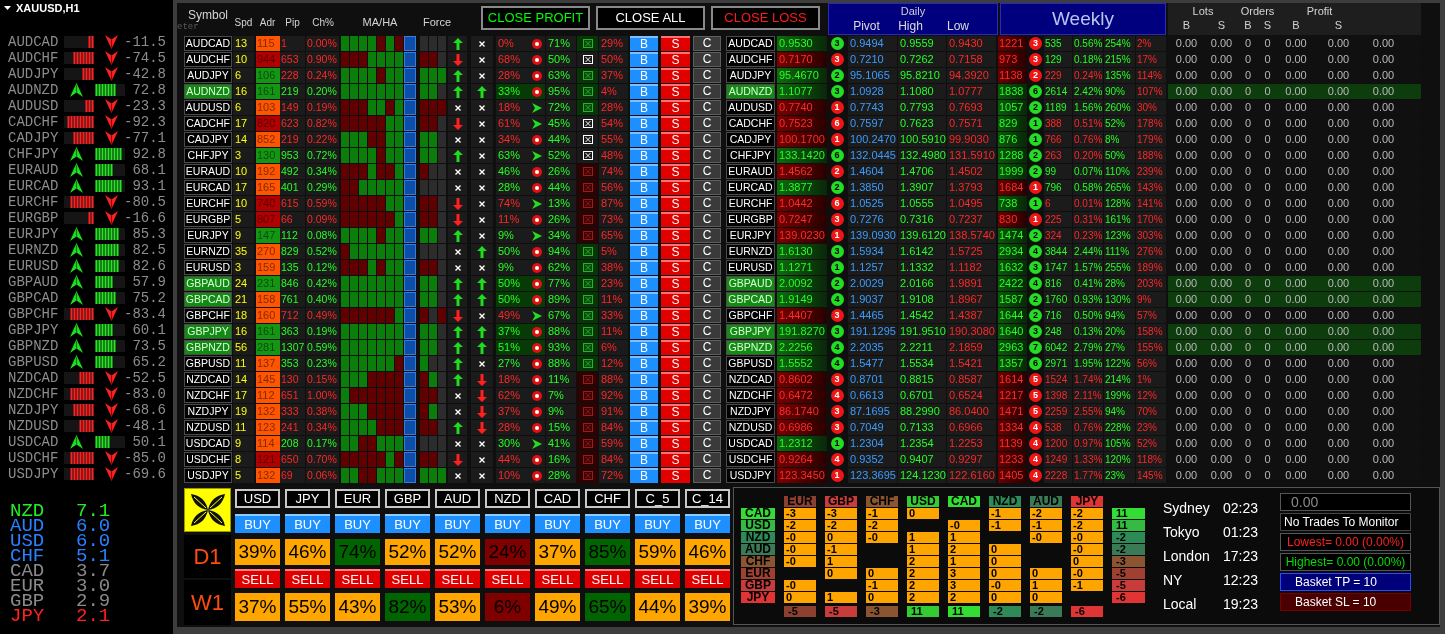 The height and width of the screenshot is (634, 1445). Describe the element at coordinates (657, 498) in the screenshot. I see `currency-button: C_5` at that location.